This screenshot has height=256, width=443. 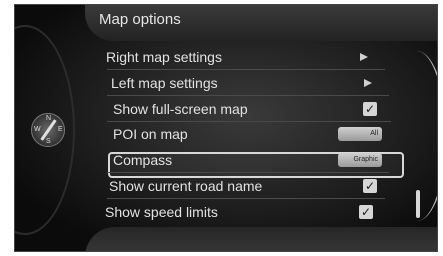 I want to click on menu-item-poi-on-map: POI on map All, so click(x=255, y=134).